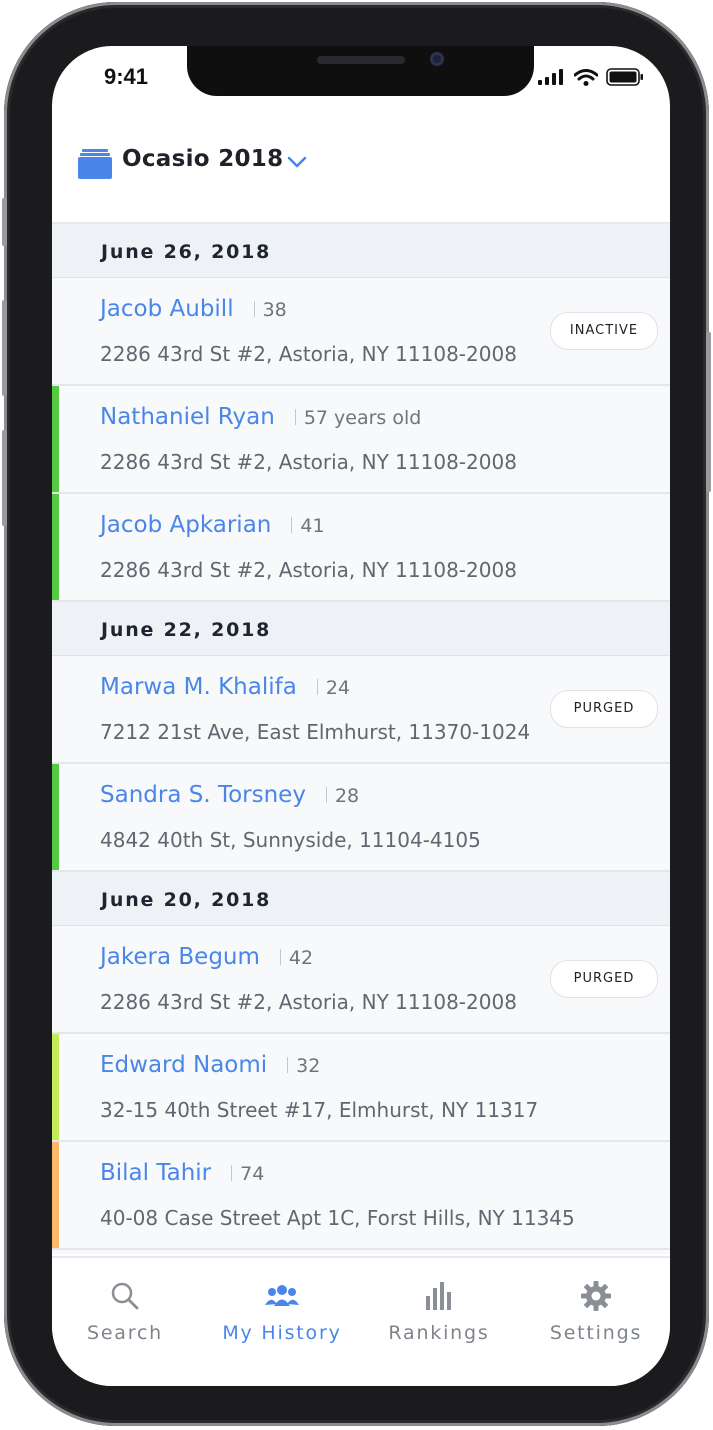 Image resolution: width=713 pixels, height=1430 pixels. I want to click on person-age: 38, so click(274, 310).